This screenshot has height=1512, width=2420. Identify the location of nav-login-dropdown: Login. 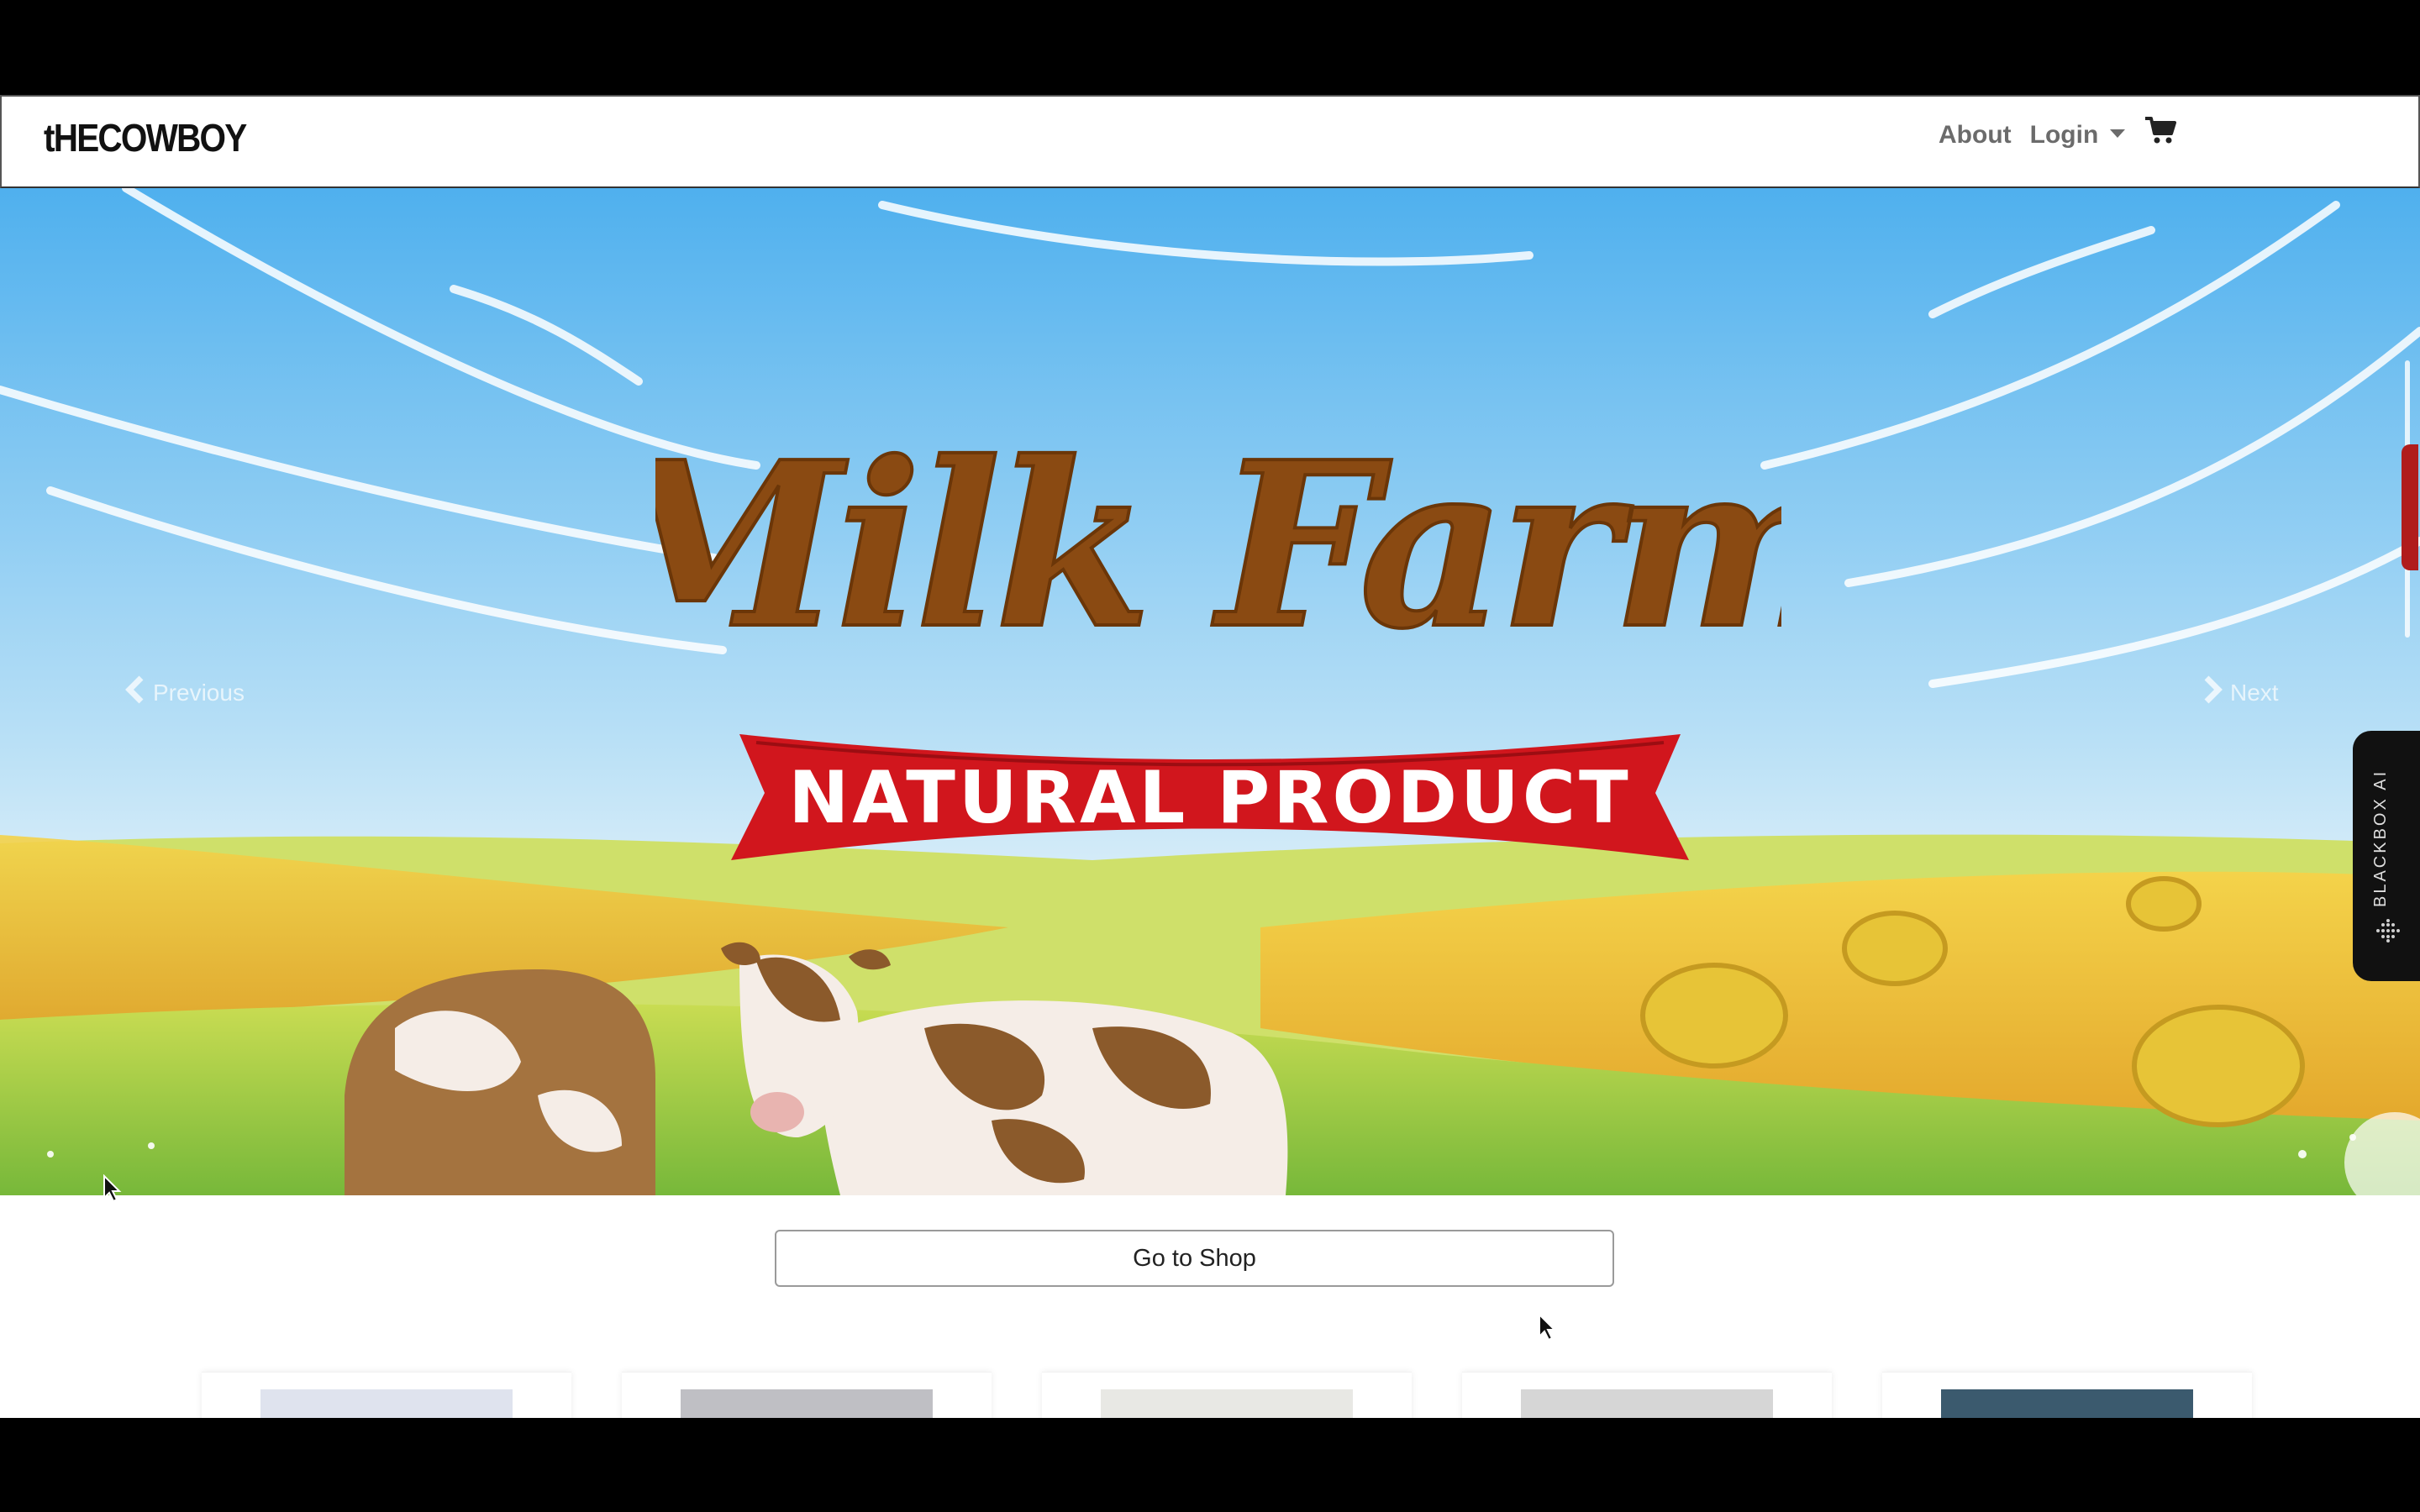
(2078, 135).